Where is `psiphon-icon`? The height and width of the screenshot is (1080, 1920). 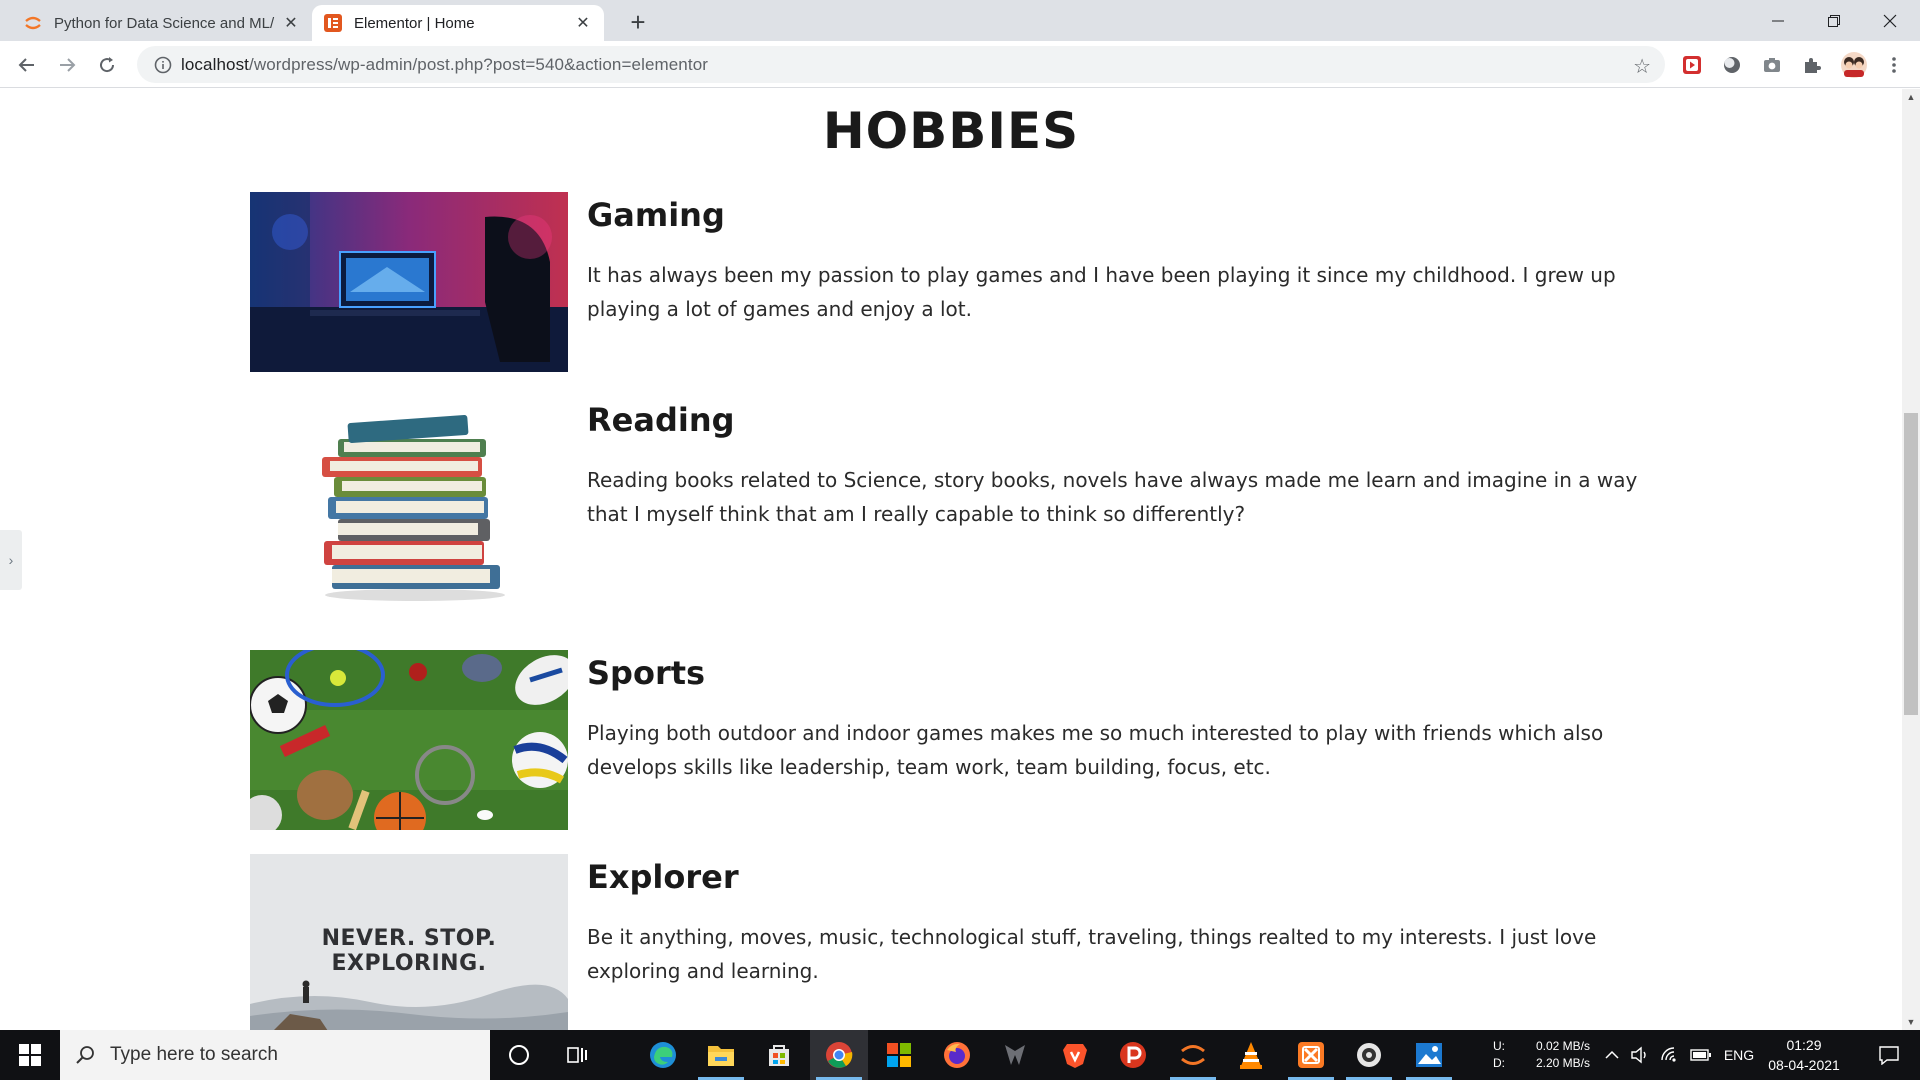
psiphon-icon is located at coordinates (1133, 1055).